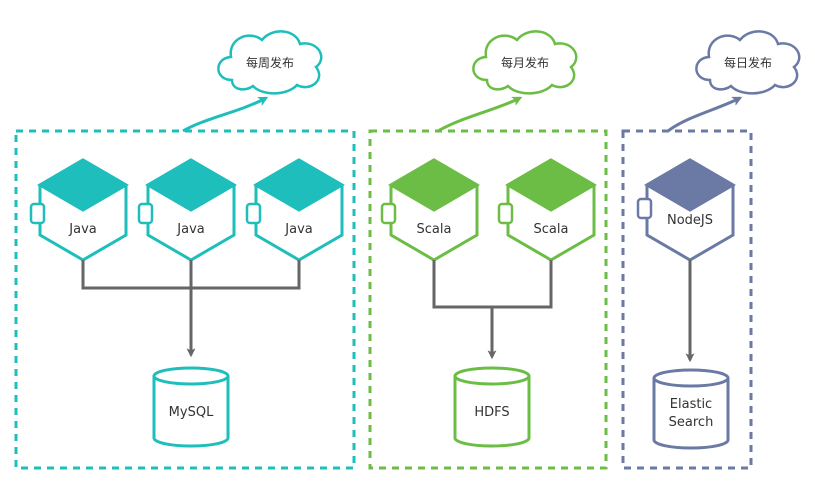 The width and height of the screenshot is (815, 486). I want to click on nodejs-service: NodeJS, so click(686, 210).